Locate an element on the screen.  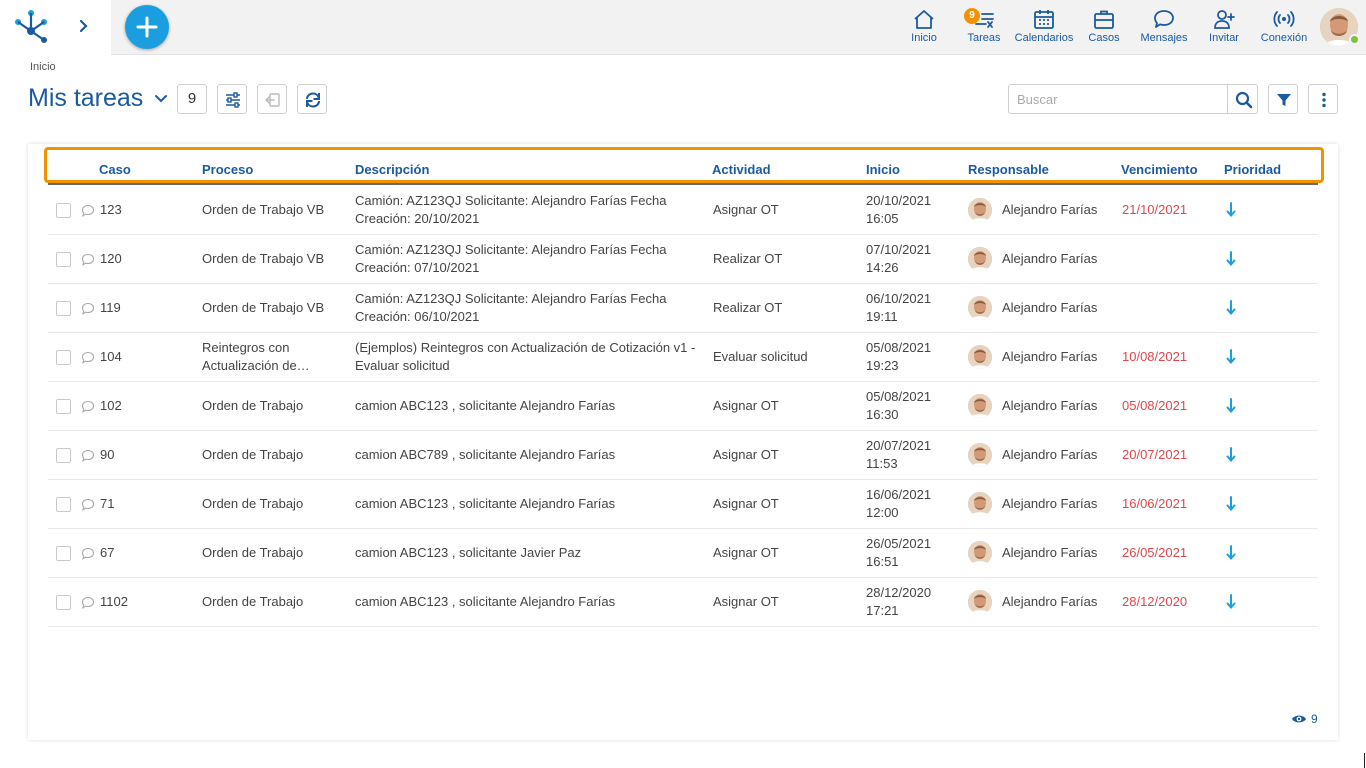
cell-vencimiento: 28/12/2020 is located at coordinates (1155, 601).